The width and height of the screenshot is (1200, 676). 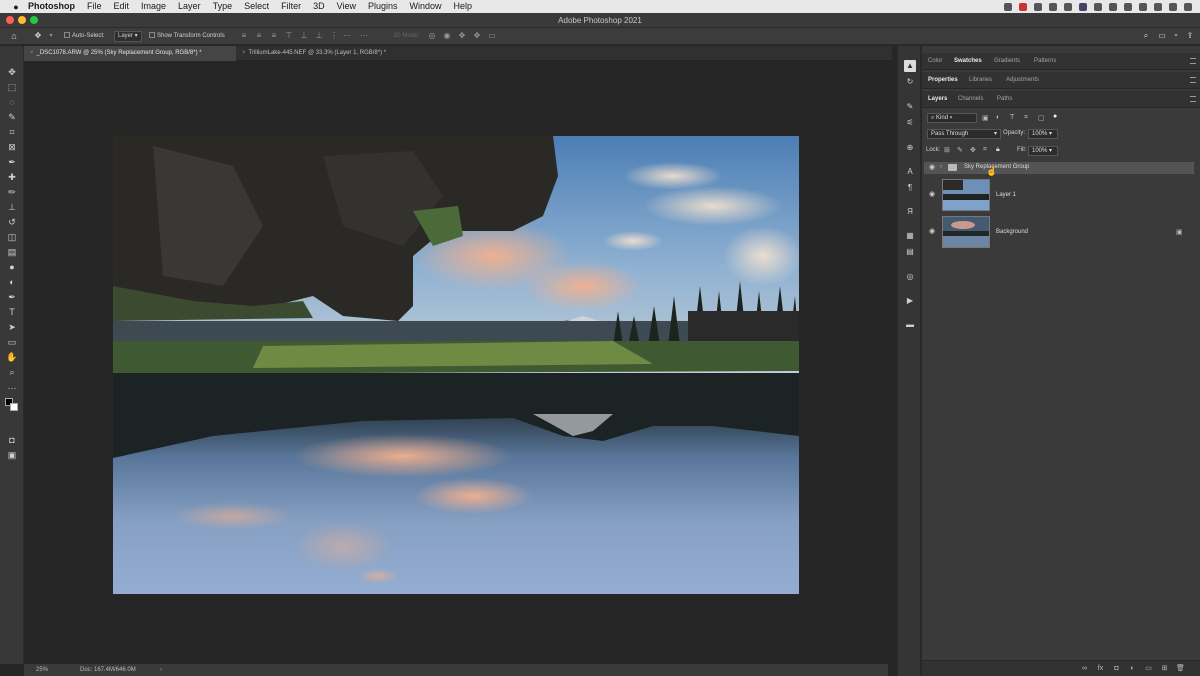 I want to click on lock-position-icon: ✥, so click(x=973, y=150).